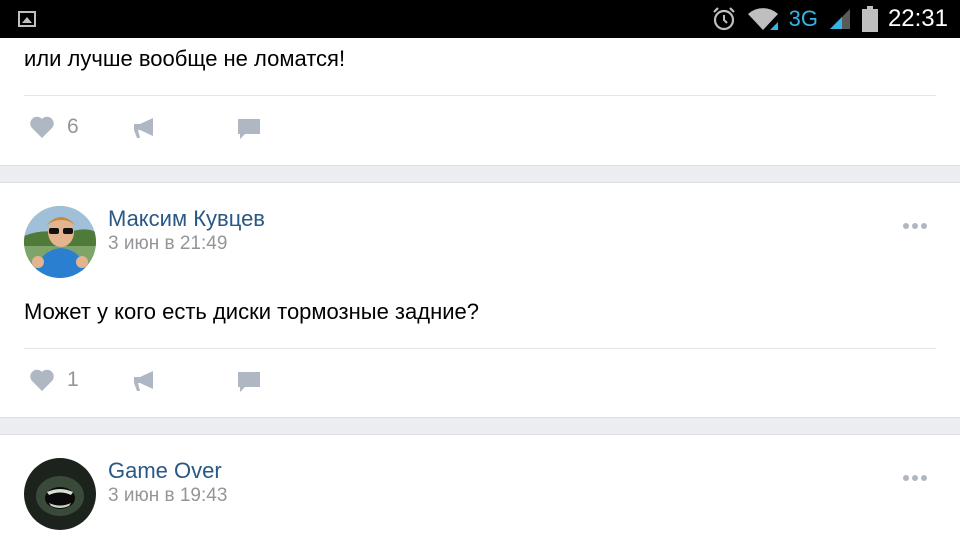  Describe the element at coordinates (186, 219) in the screenshot. I see `author-name: Максим Кувцев` at that location.